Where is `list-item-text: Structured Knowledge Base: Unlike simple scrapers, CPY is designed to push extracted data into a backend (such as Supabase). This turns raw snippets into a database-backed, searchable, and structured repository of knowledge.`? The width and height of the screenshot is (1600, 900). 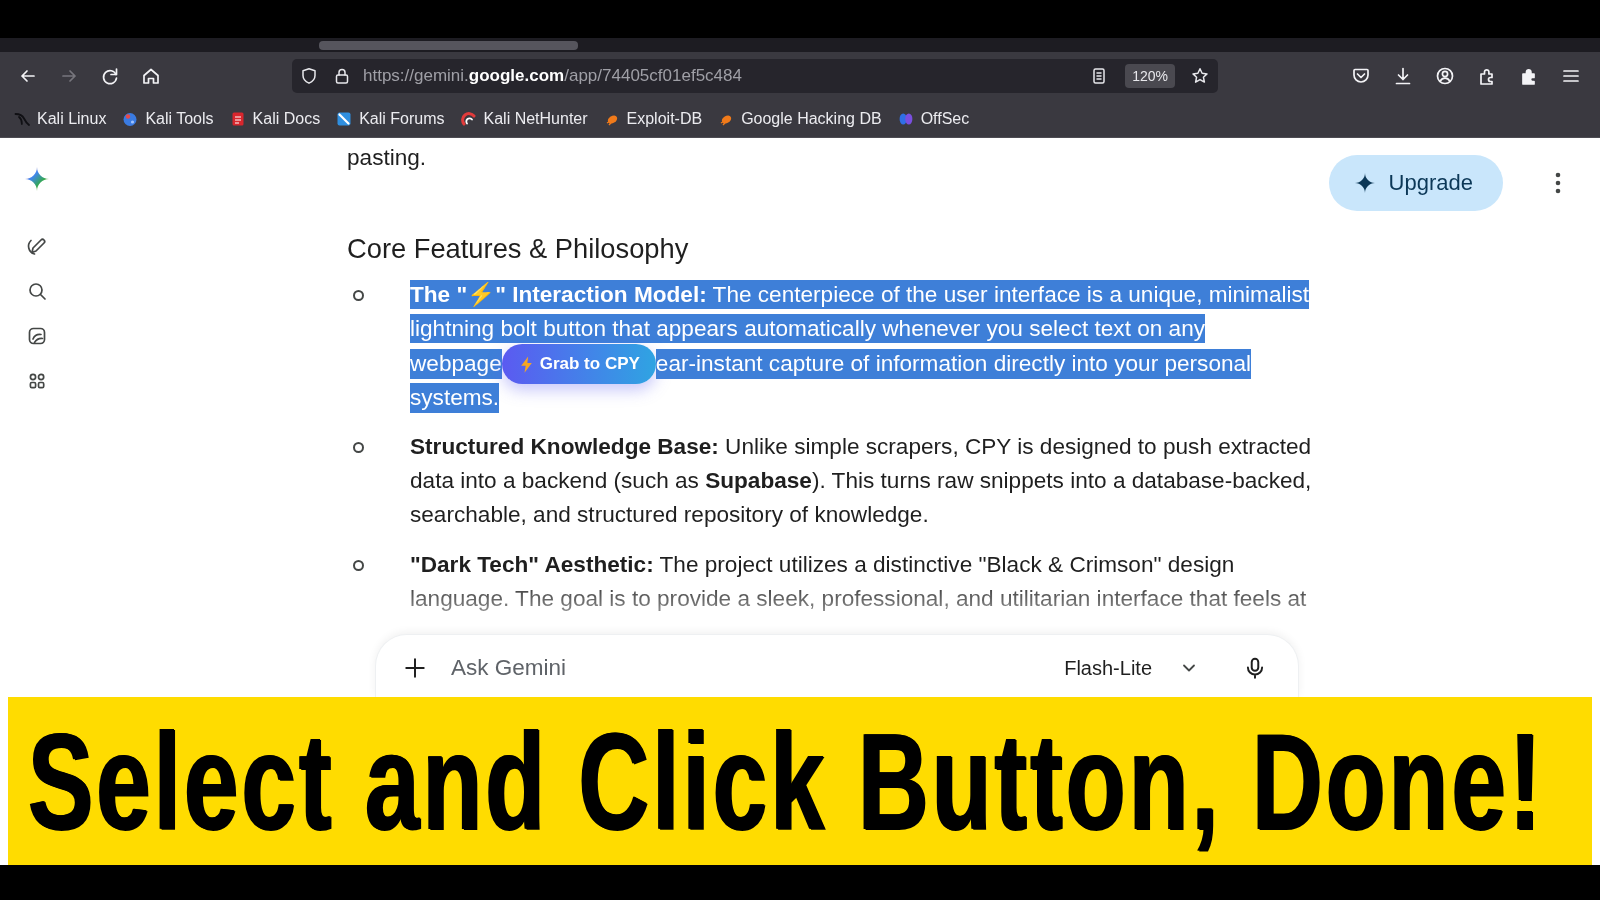
list-item-text: Structured Knowledge Base: Unlike simple scrapers, CPY is designed to push extracted data into a backend (such as Supabase). This turns raw snippets into a database-backed, searchable, and structured repository of knowledge. is located at coordinates (861, 480).